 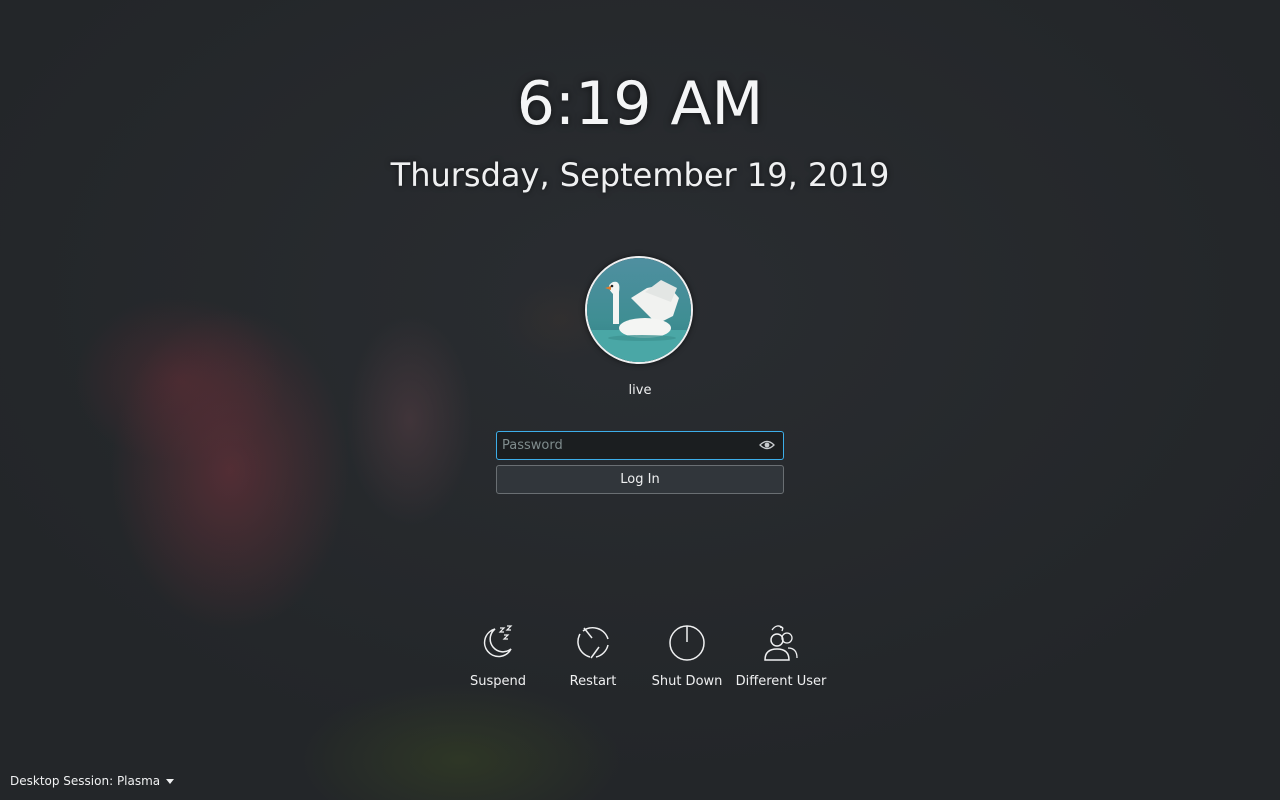 What do you see at coordinates (640, 479) in the screenshot?
I see `log-in-button: Log In` at bounding box center [640, 479].